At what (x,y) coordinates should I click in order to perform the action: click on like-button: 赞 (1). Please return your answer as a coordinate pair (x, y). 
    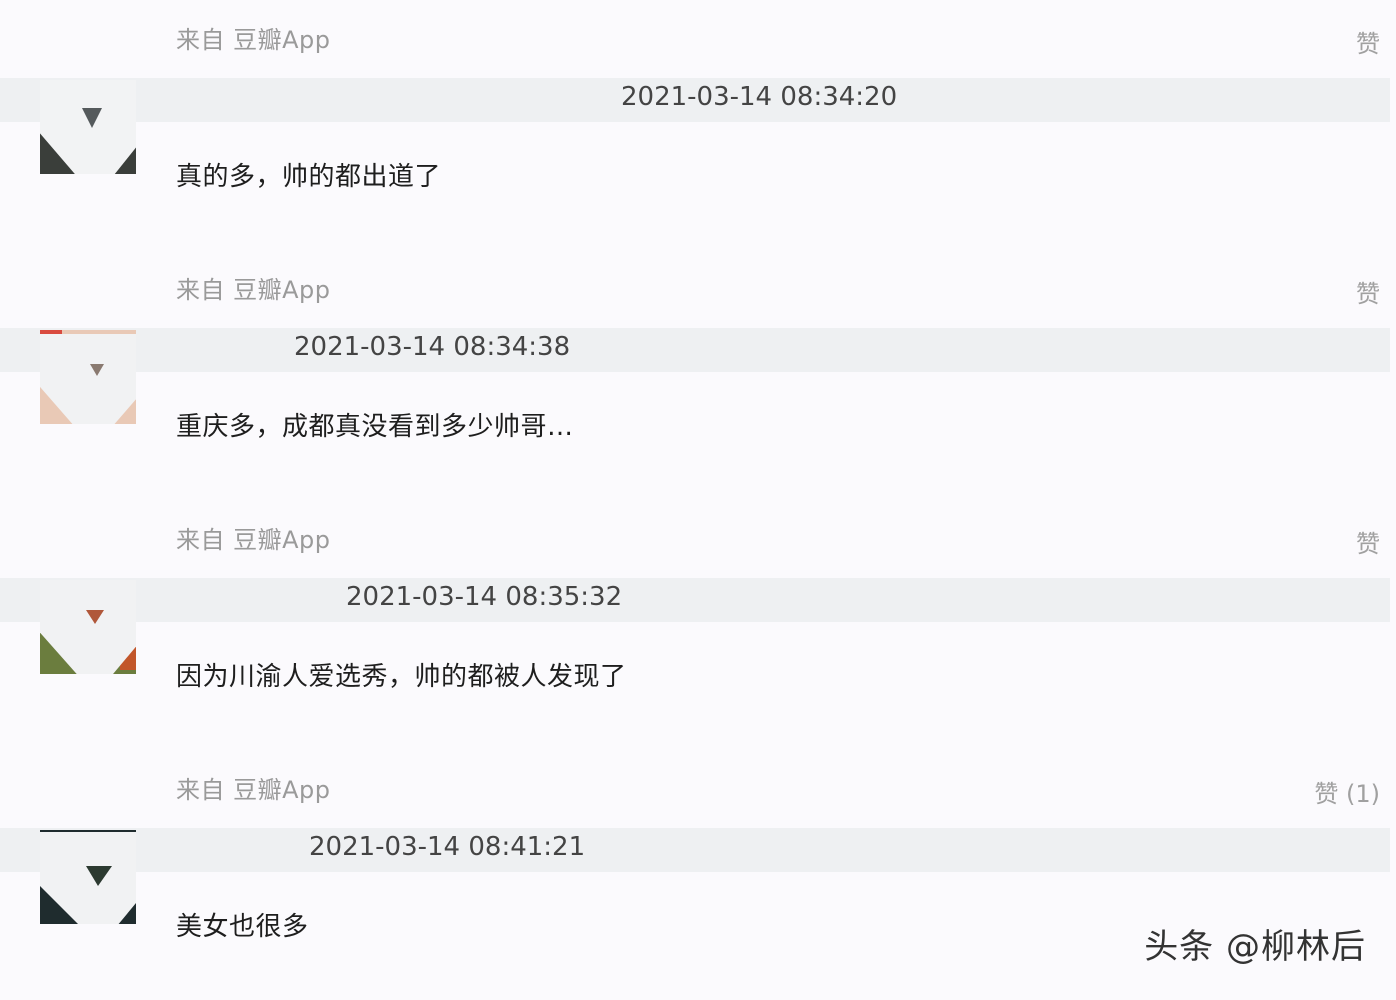
    Looking at the image, I should click on (1347, 791).